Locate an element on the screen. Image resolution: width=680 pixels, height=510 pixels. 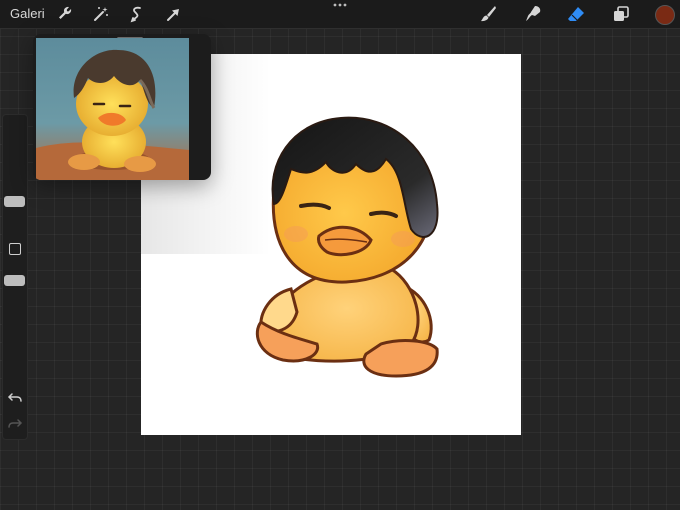
wrench-icon is located at coordinates (65, 14).